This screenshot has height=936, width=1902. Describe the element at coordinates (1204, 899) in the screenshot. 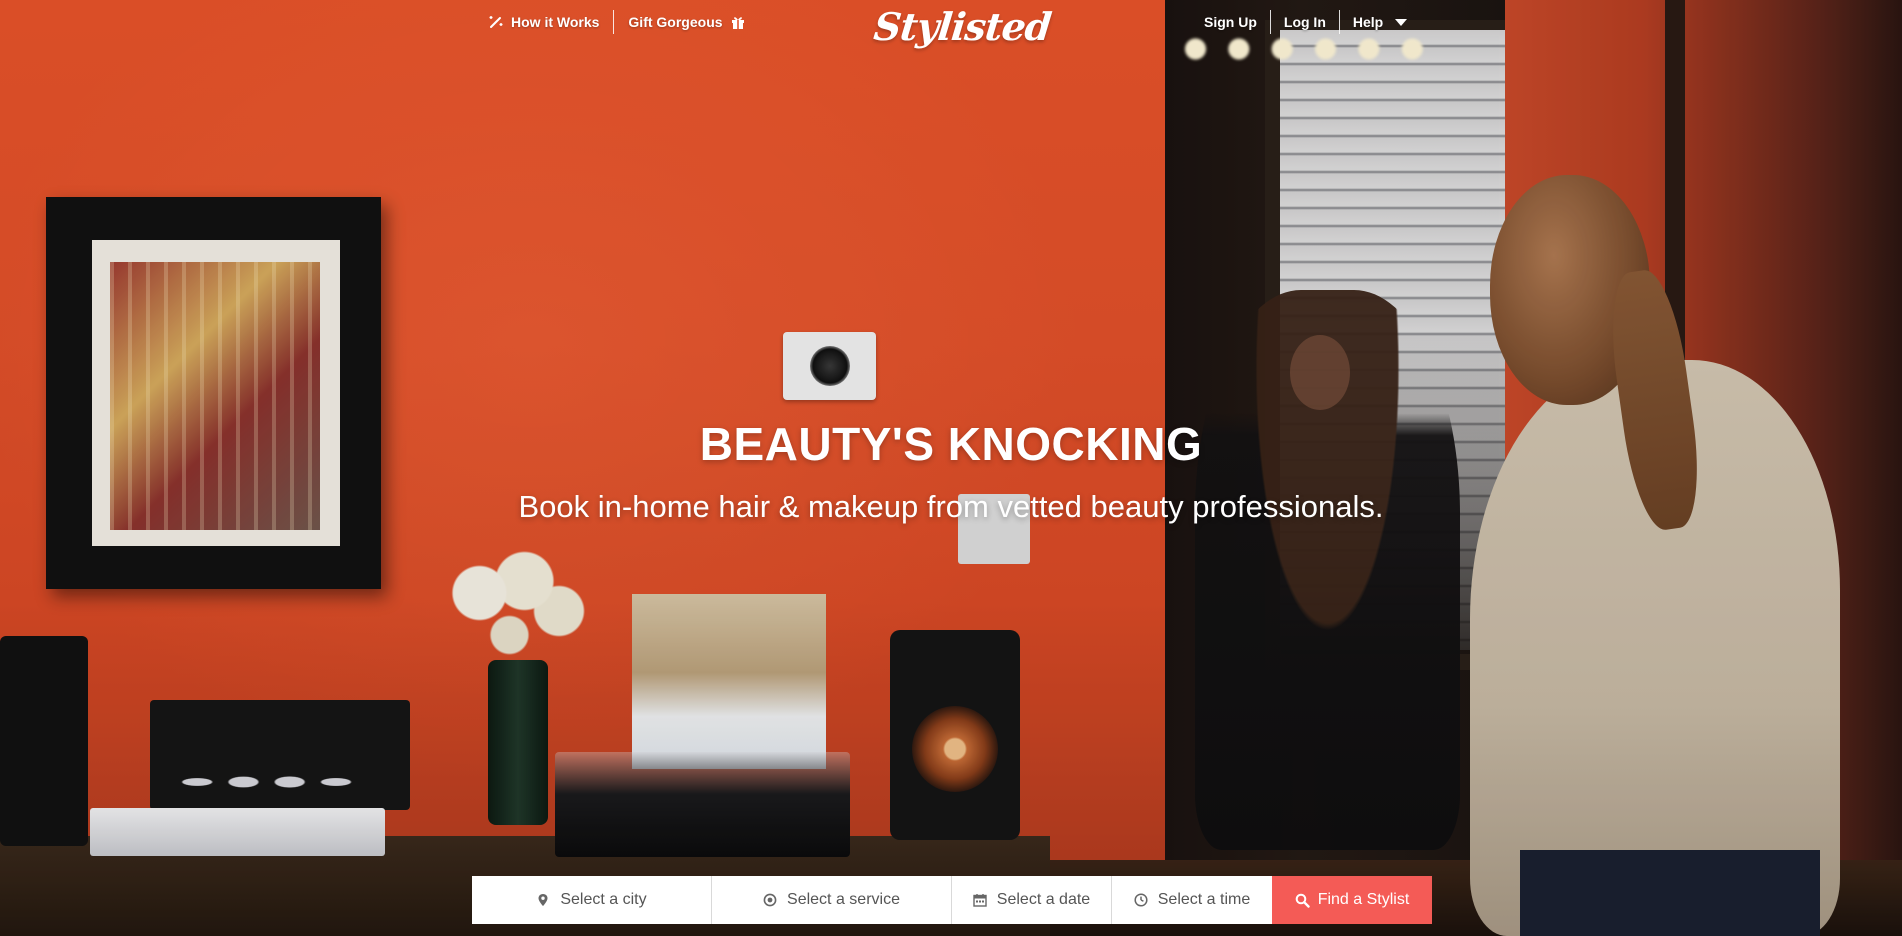

I see `time-placeholder: Select a time` at that location.